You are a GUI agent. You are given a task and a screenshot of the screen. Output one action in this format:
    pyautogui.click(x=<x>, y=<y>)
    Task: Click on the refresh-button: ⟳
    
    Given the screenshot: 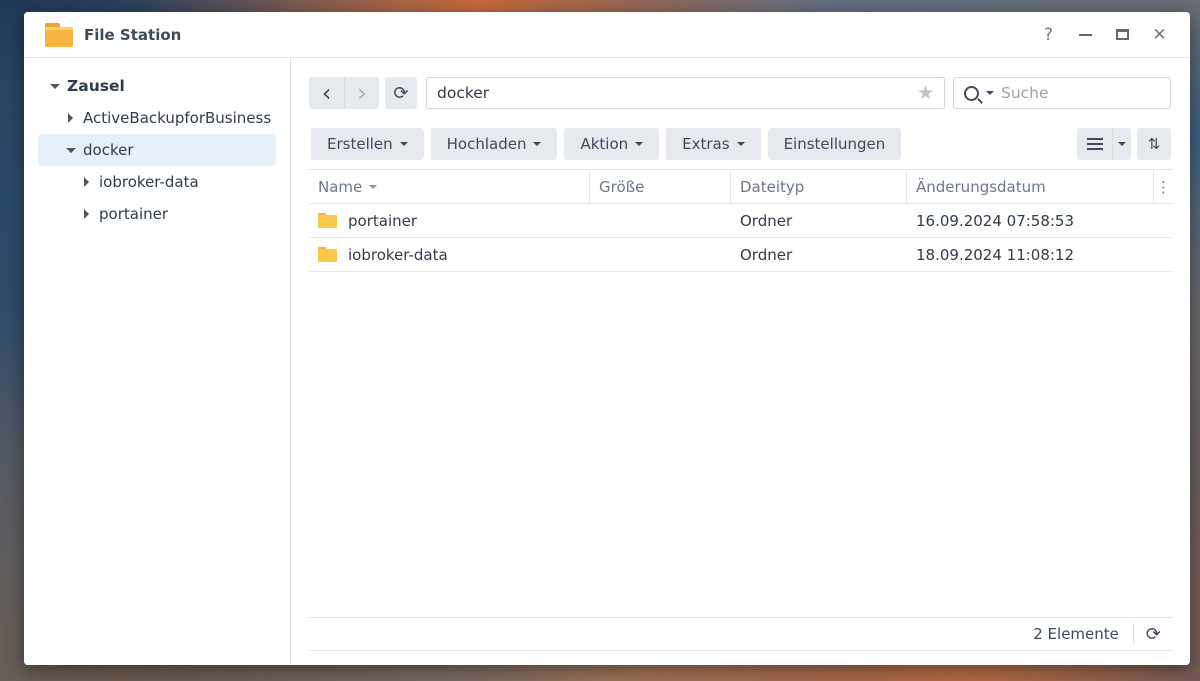 What is the action you would take?
    pyautogui.click(x=401, y=93)
    